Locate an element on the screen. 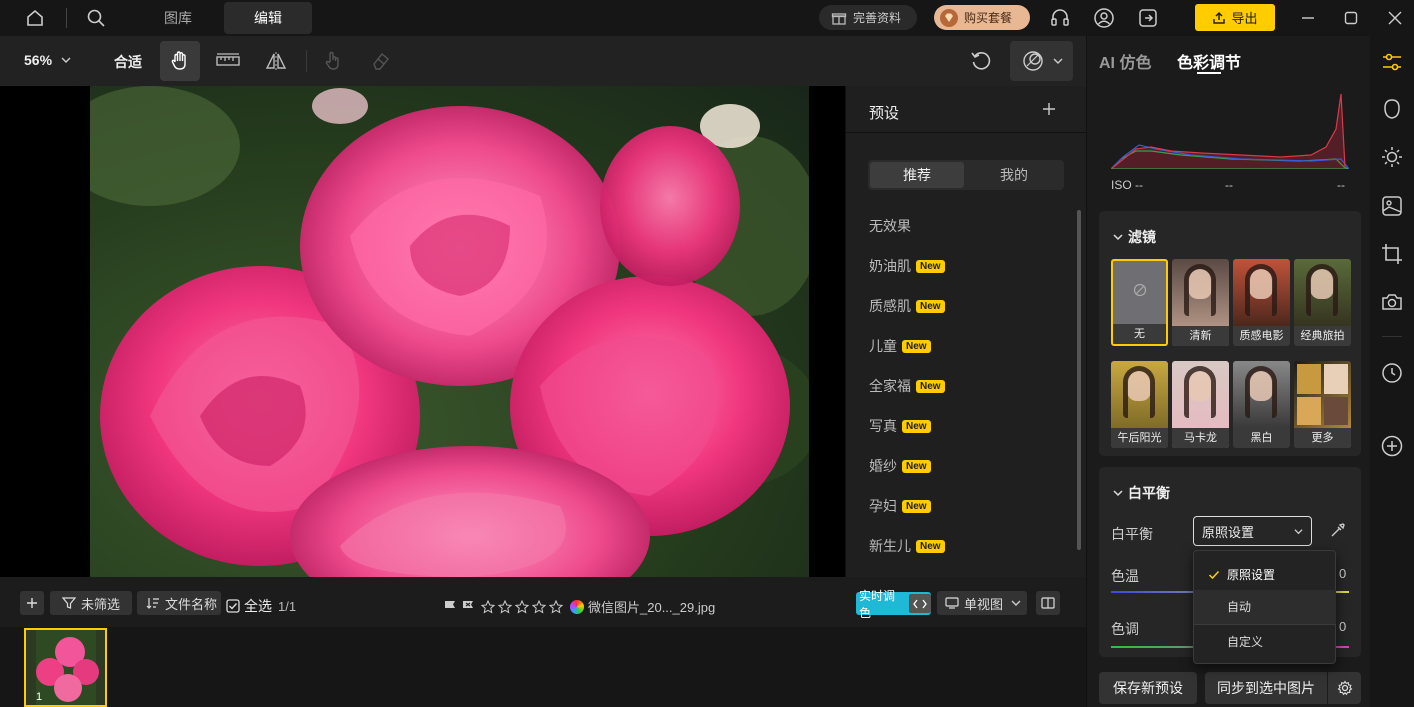 The width and height of the screenshot is (1414, 707). gear-icon is located at coordinates (1345, 688).